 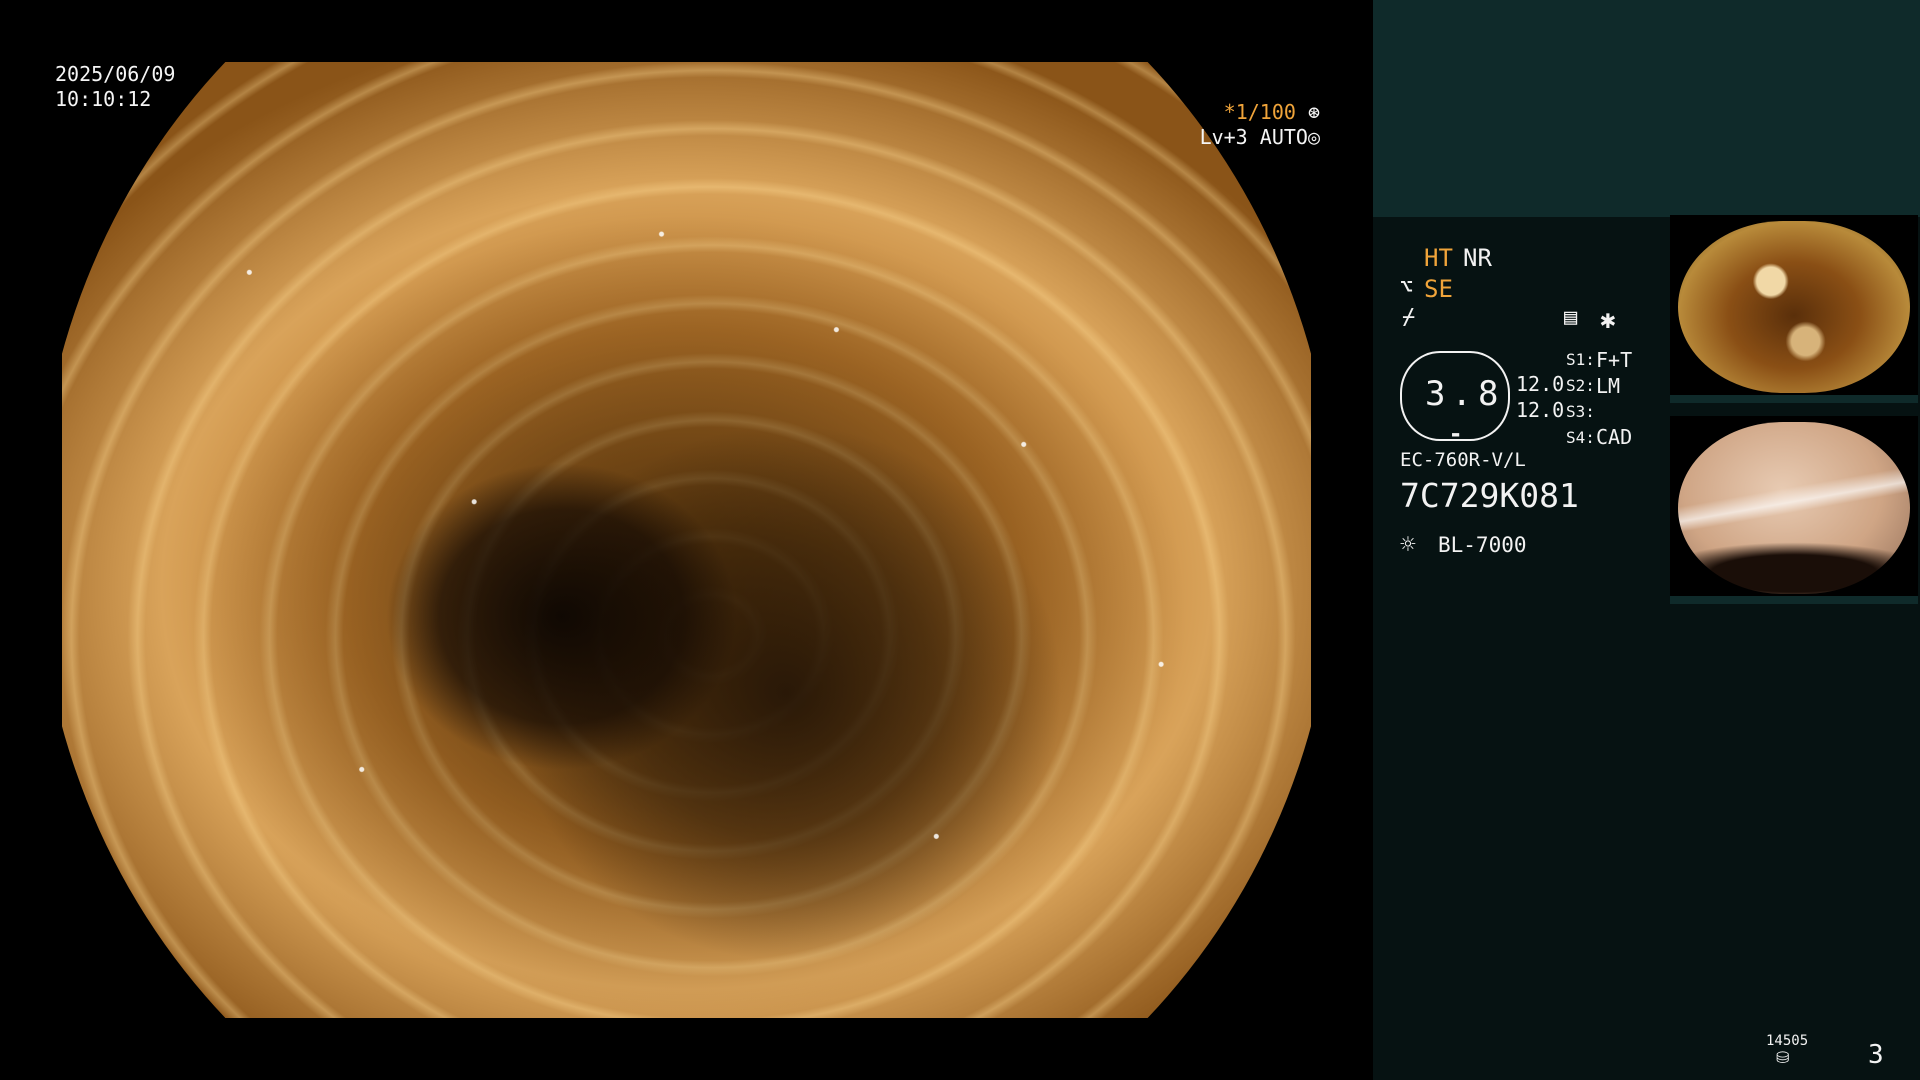 What do you see at coordinates (1580, 359) in the screenshot?
I see `s1-label: S1:` at bounding box center [1580, 359].